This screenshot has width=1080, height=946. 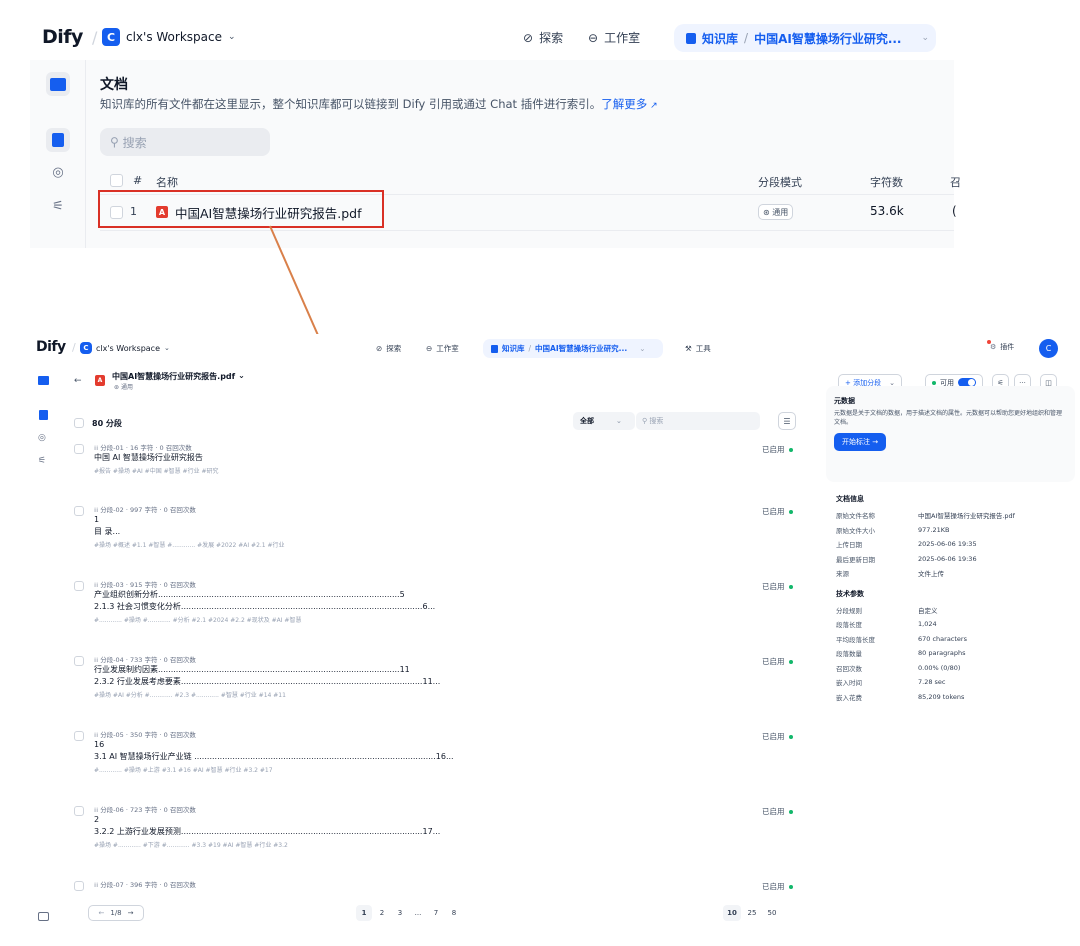 I want to click on pdf-icon: A, so click(x=100, y=380).